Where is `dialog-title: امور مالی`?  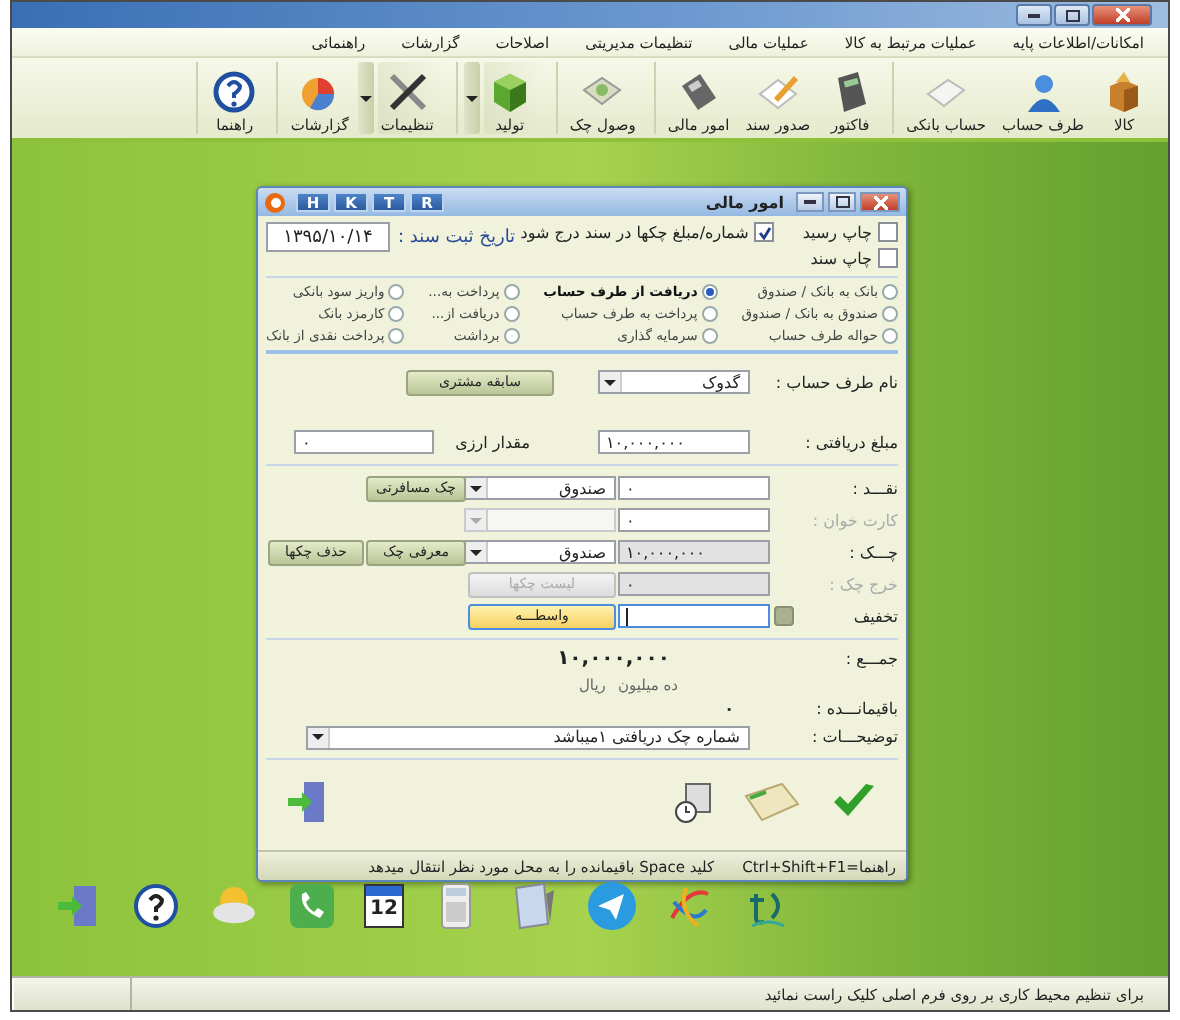 dialog-title: امور مالی is located at coordinates (744, 202).